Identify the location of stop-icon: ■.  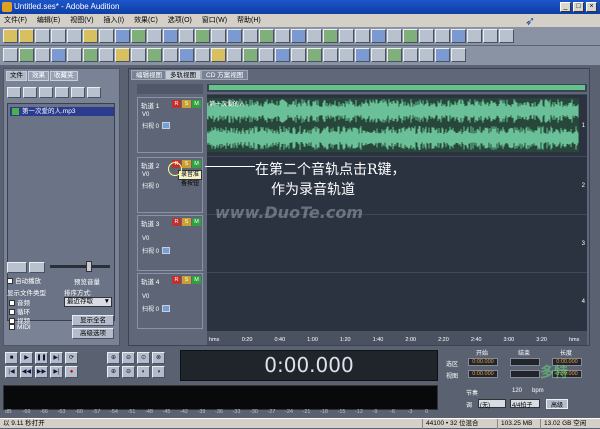
(11, 358).